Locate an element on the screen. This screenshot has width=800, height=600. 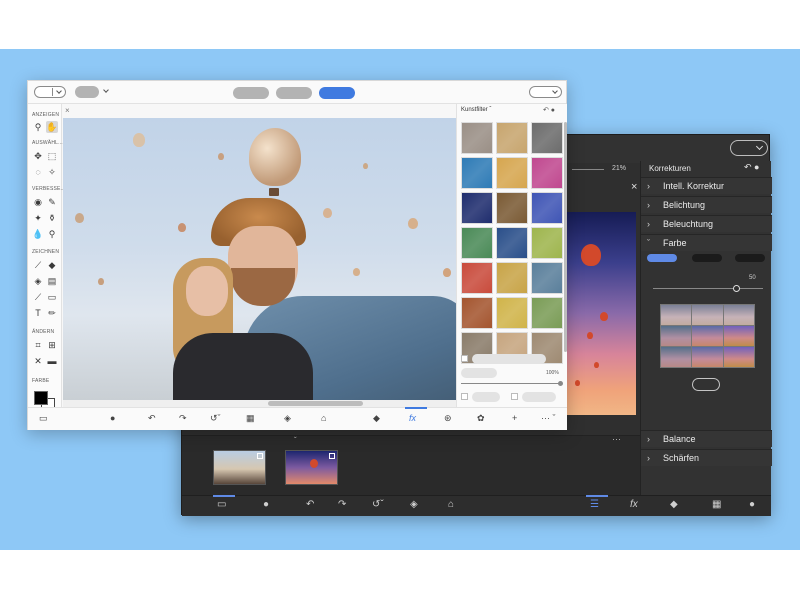
section-balance: › Balance is located at coordinates (706, 438).